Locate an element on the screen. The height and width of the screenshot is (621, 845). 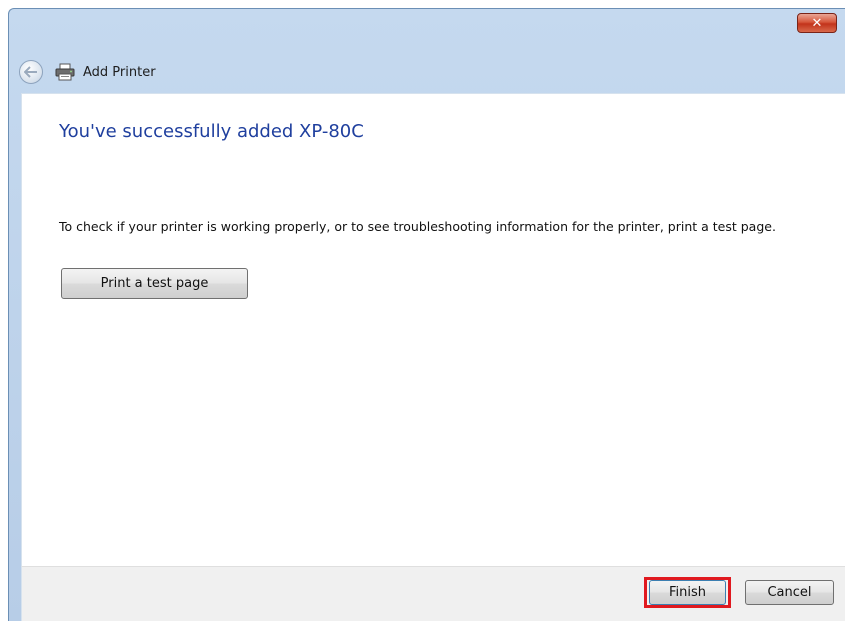
back-arrow-glyph is located at coordinates (30, 72).